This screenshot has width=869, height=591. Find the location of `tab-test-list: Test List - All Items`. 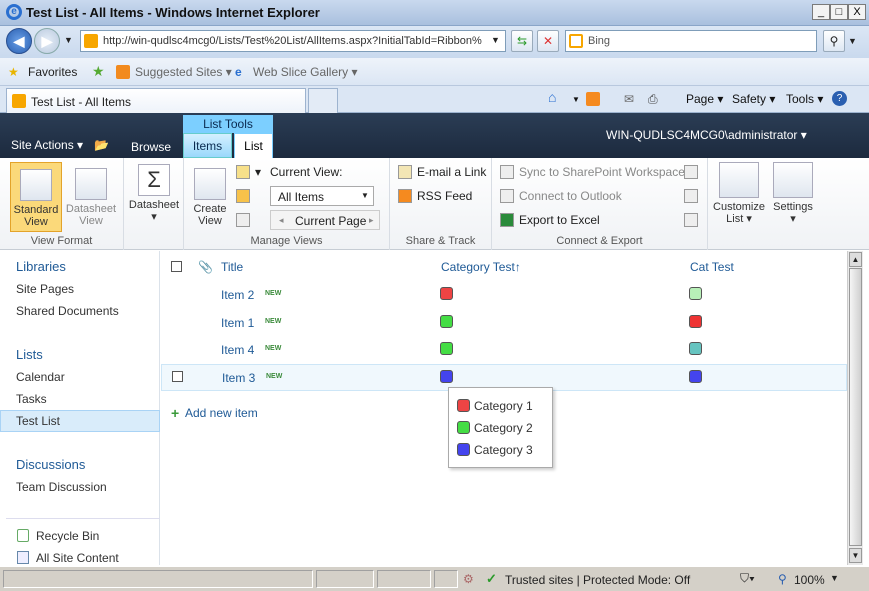

tab-test-list: Test List - All Items is located at coordinates (156, 100).